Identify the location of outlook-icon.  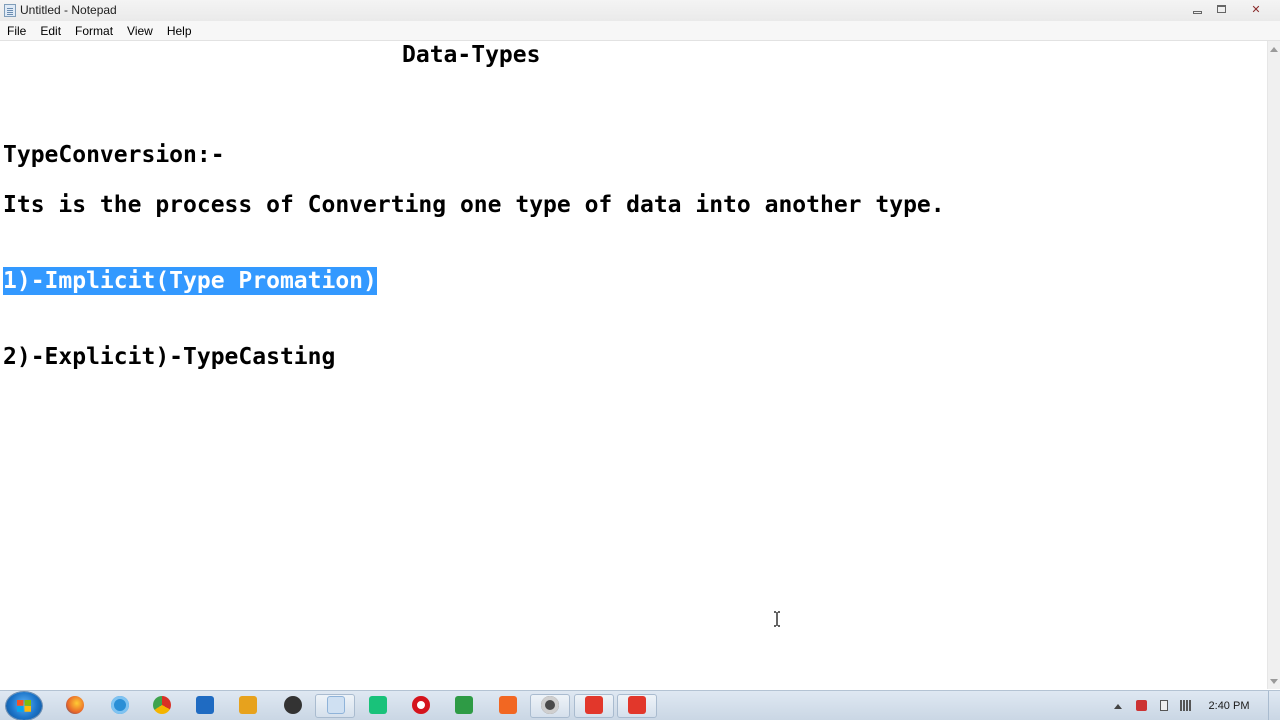
(205, 705).